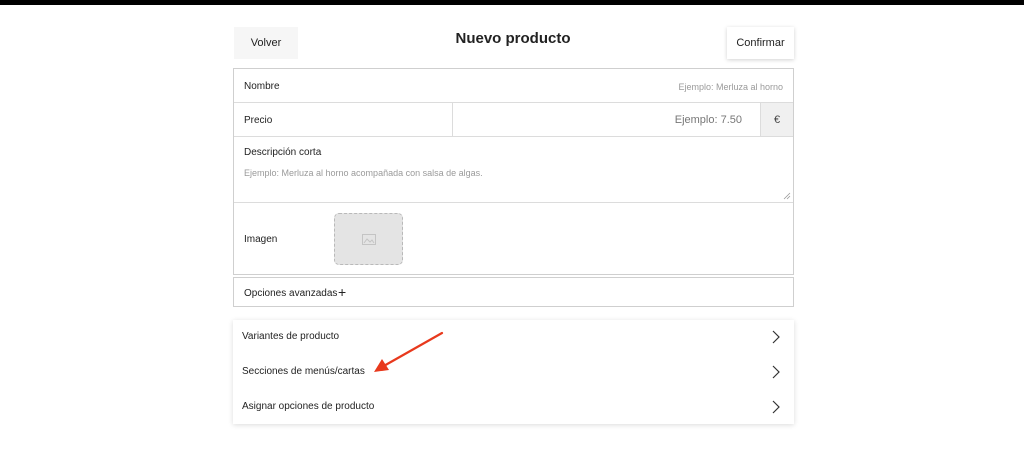 This screenshot has height=454, width=1024. What do you see at coordinates (513, 239) in the screenshot?
I see `image-field: Imagen` at bounding box center [513, 239].